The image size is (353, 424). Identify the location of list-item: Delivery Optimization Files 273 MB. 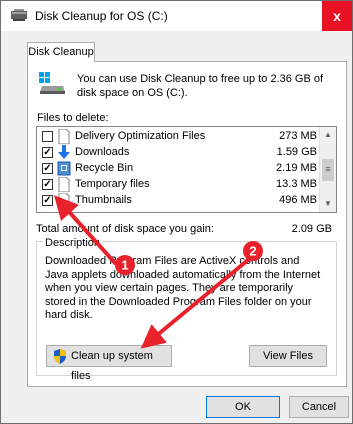
(178, 137).